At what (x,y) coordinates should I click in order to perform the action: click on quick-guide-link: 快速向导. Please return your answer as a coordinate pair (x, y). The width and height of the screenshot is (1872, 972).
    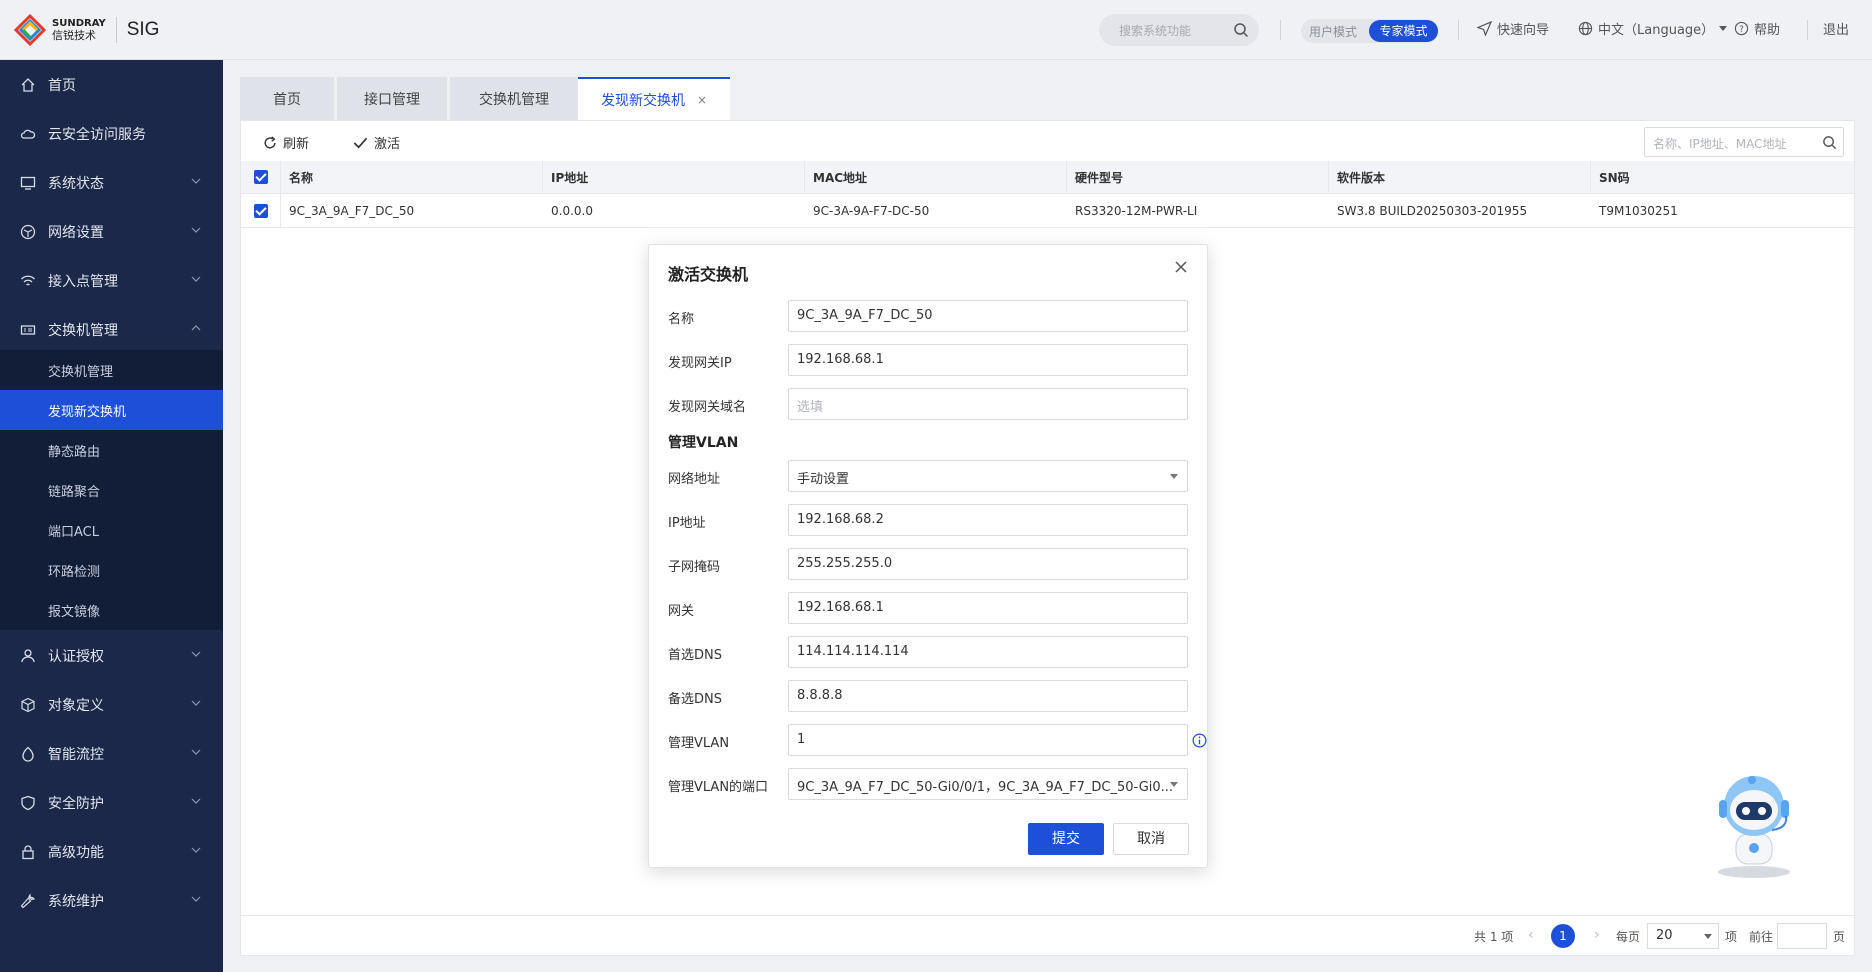
    Looking at the image, I should click on (1513, 28).